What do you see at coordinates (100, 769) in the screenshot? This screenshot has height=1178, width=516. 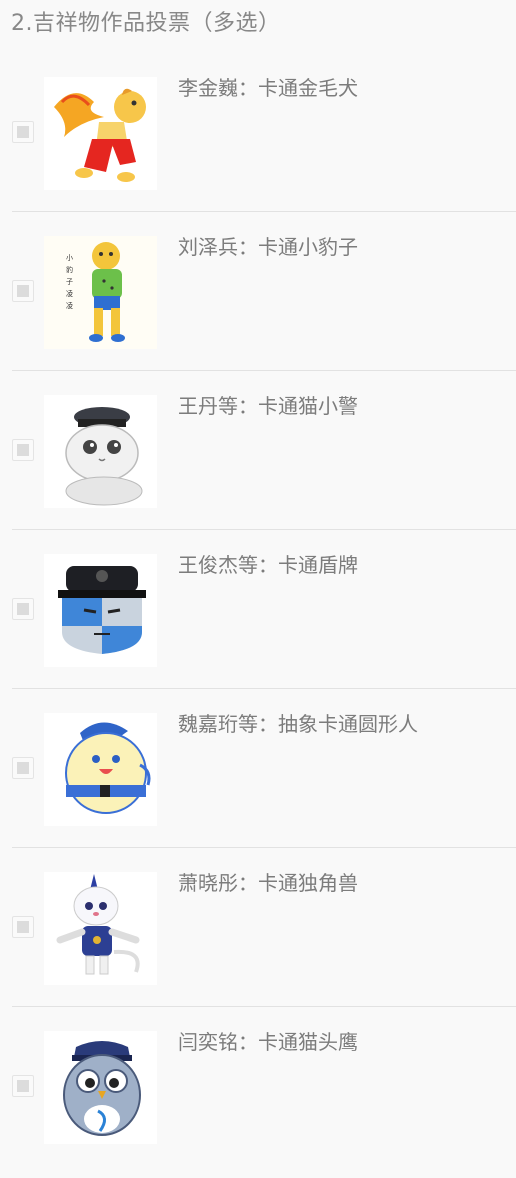 I see `round-figure-image` at bounding box center [100, 769].